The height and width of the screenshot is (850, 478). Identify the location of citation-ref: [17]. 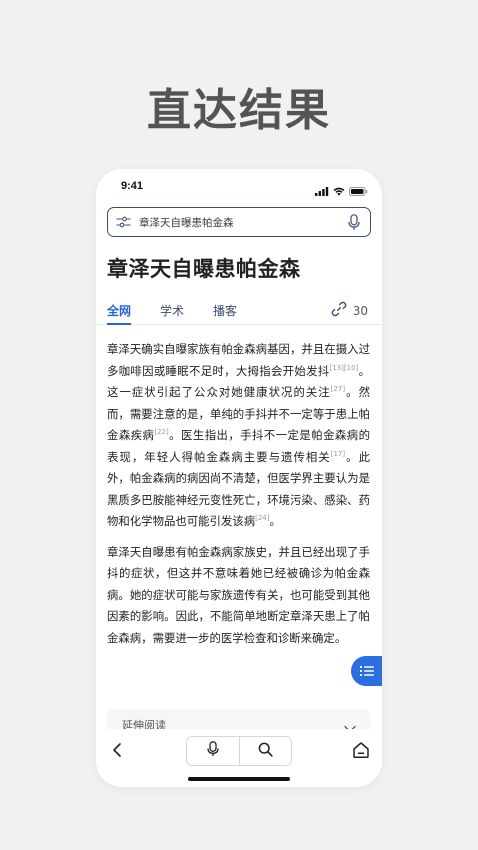
(338, 454).